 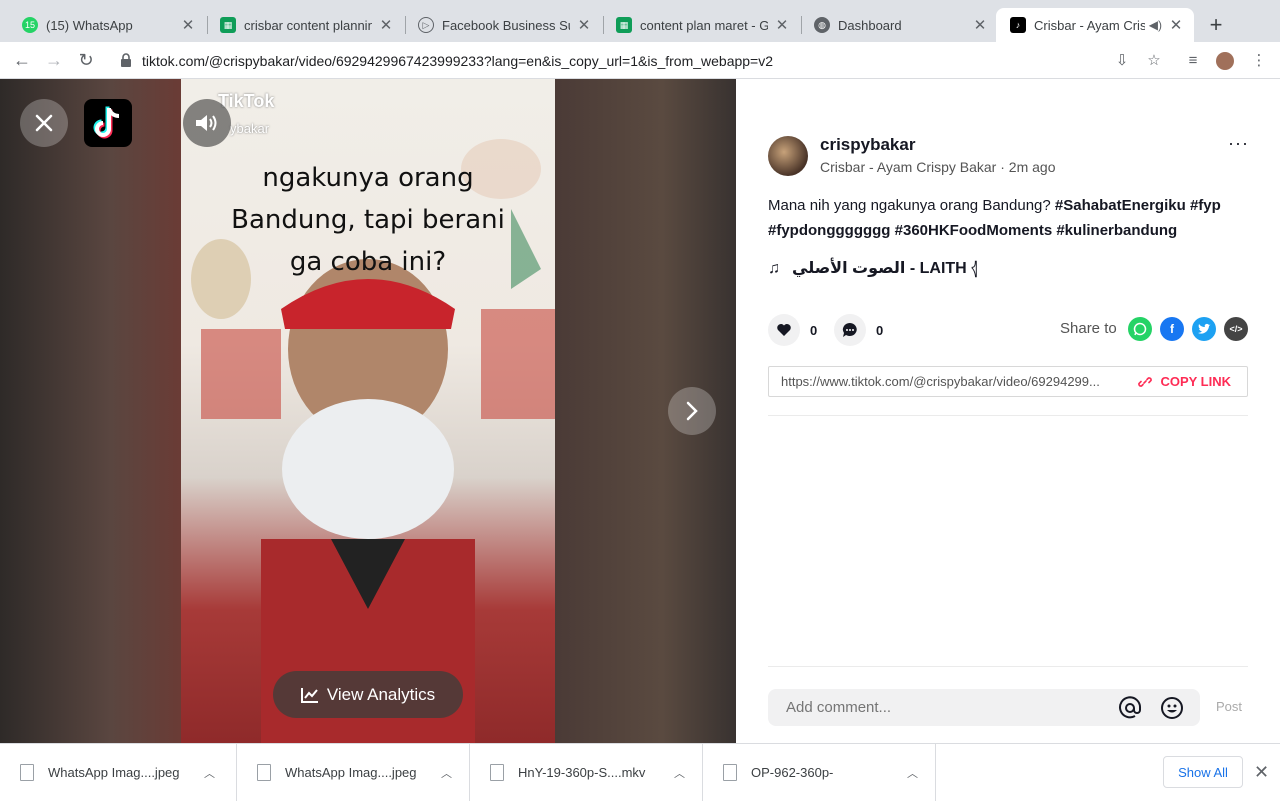 What do you see at coordinates (108, 123) in the screenshot?
I see `tiktok-logo` at bounding box center [108, 123].